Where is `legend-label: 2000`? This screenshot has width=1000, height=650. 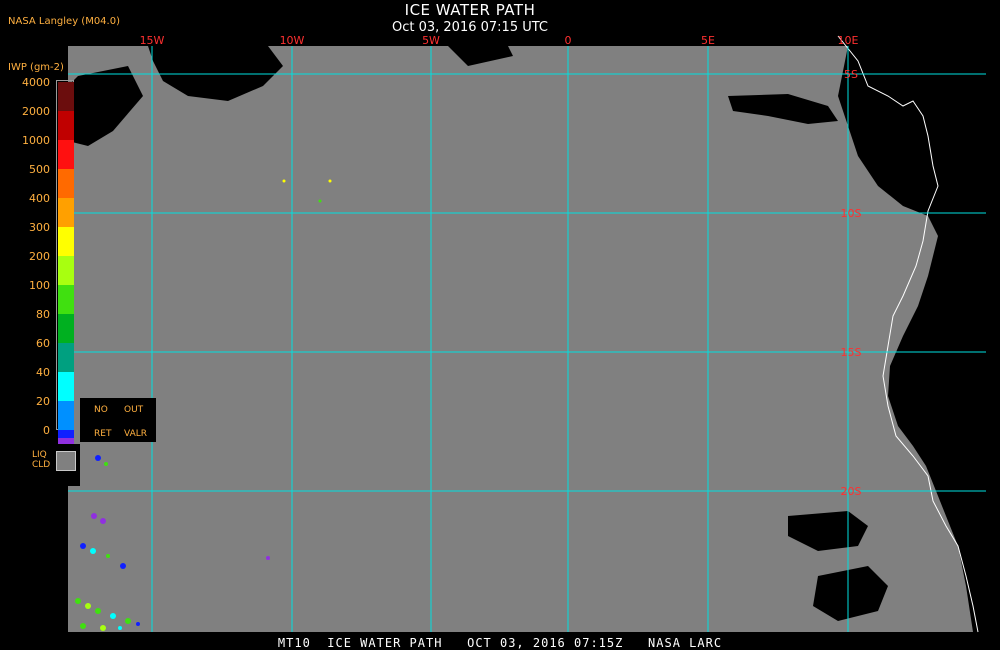
legend-label: 2000 is located at coordinates (36, 111).